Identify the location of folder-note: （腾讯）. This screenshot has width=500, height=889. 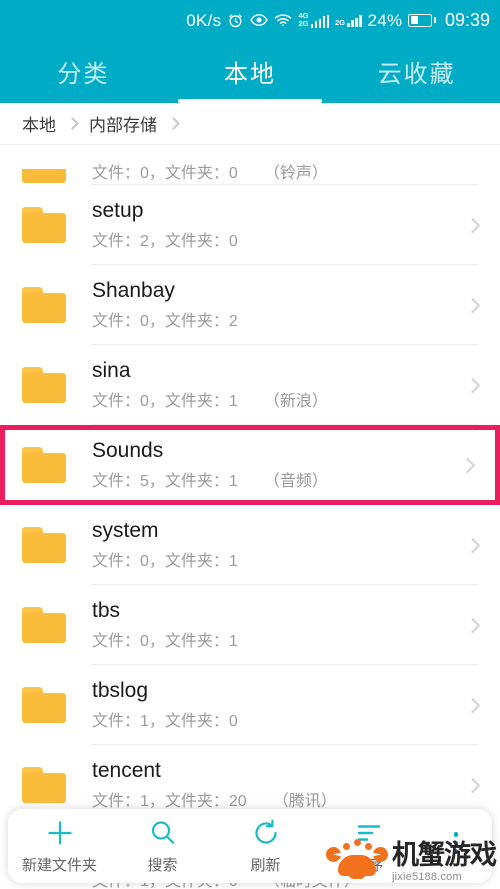
(304, 801).